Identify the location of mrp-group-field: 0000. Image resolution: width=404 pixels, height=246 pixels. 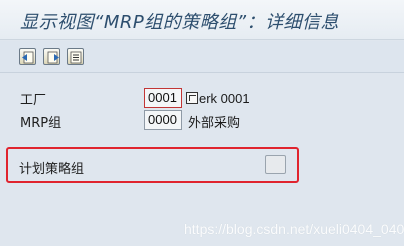
(163, 120).